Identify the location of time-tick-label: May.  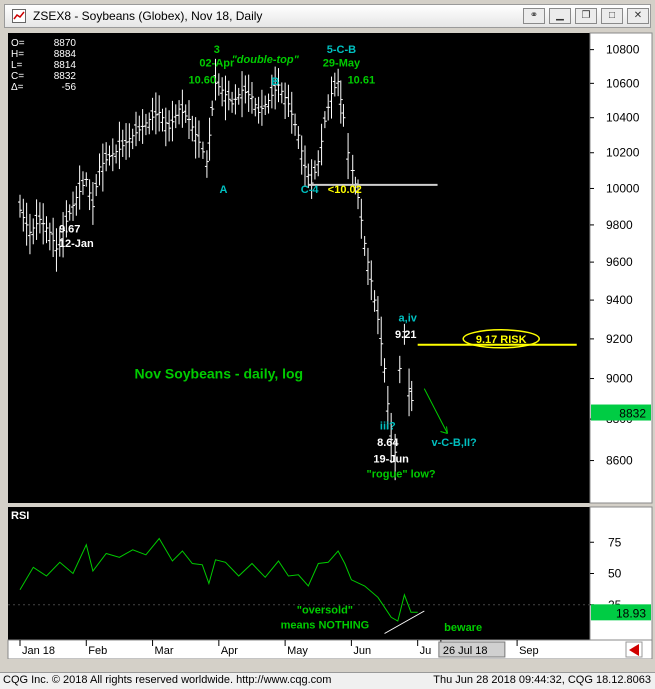
(297, 651).